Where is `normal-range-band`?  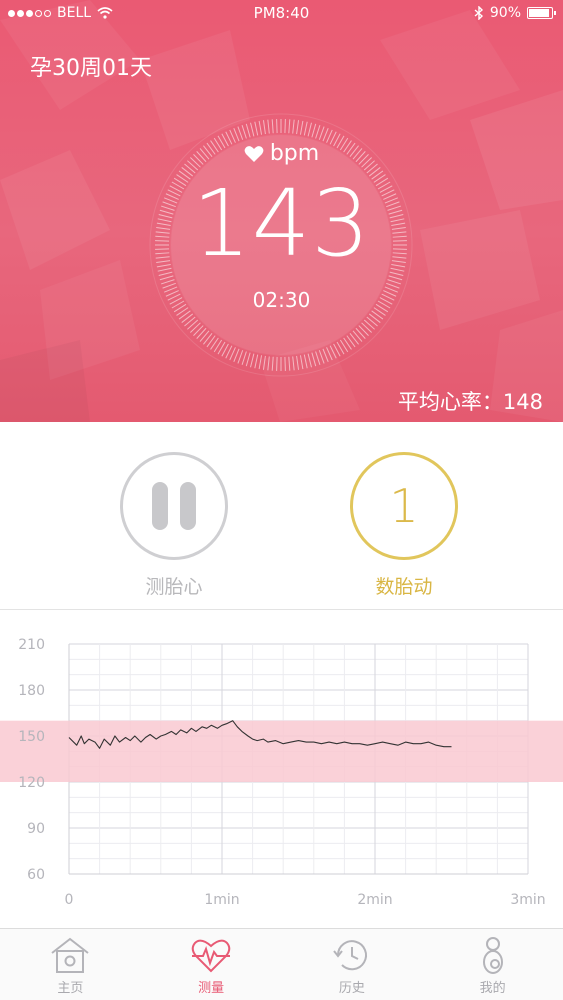 normal-range-band is located at coordinates (281, 751).